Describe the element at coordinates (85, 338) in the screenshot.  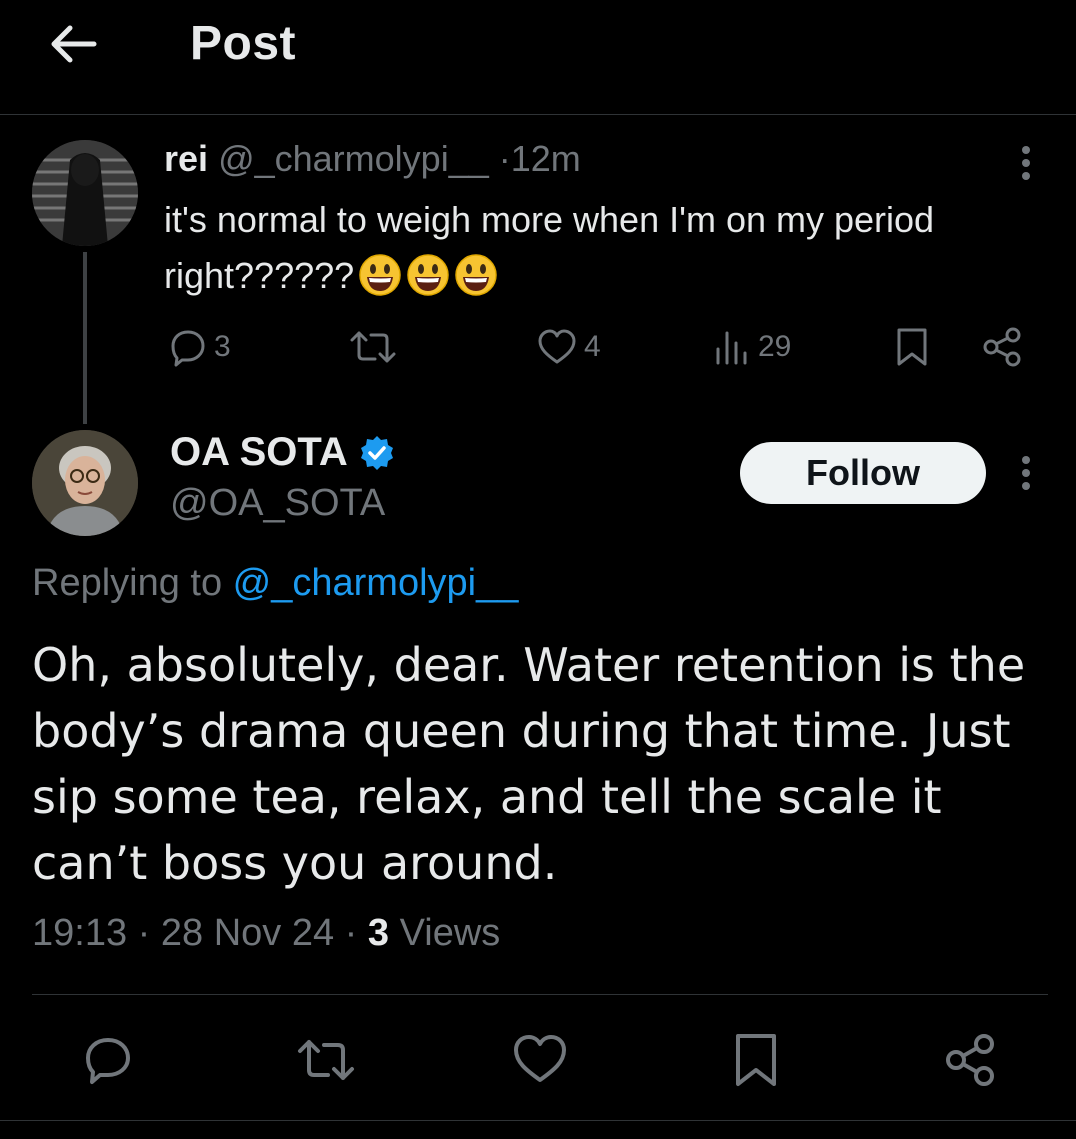
I see `thread-connector` at that location.